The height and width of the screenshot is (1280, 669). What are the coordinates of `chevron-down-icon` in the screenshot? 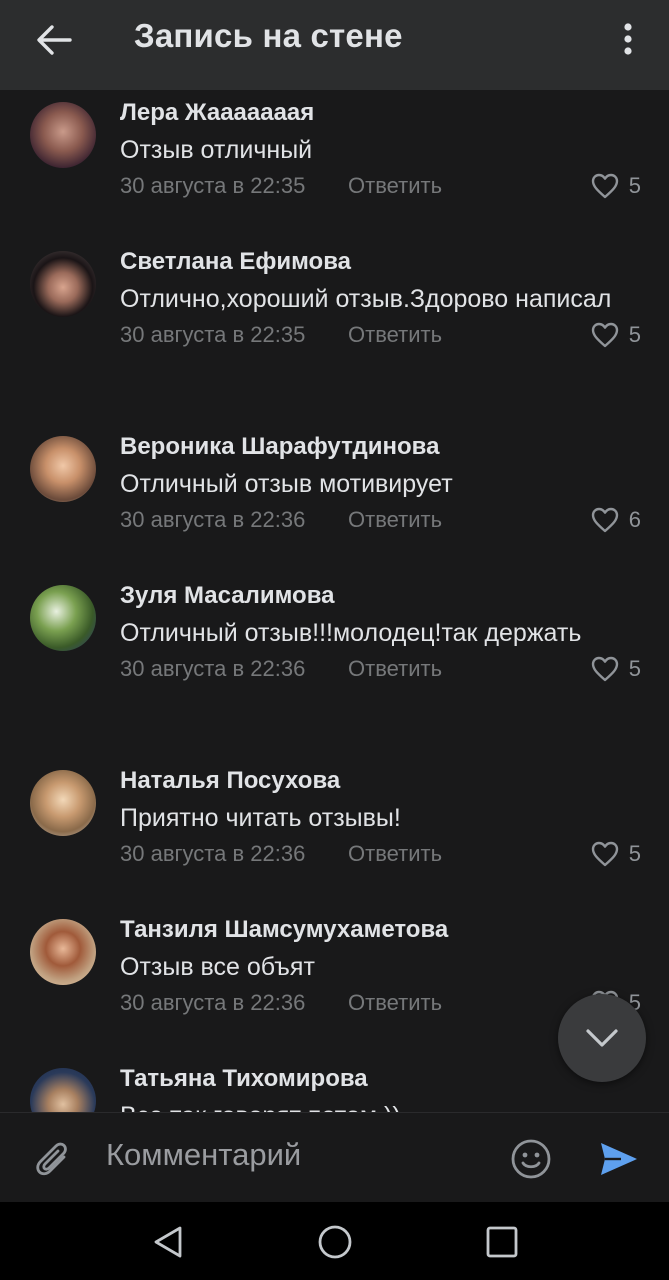 It's located at (602, 1038).